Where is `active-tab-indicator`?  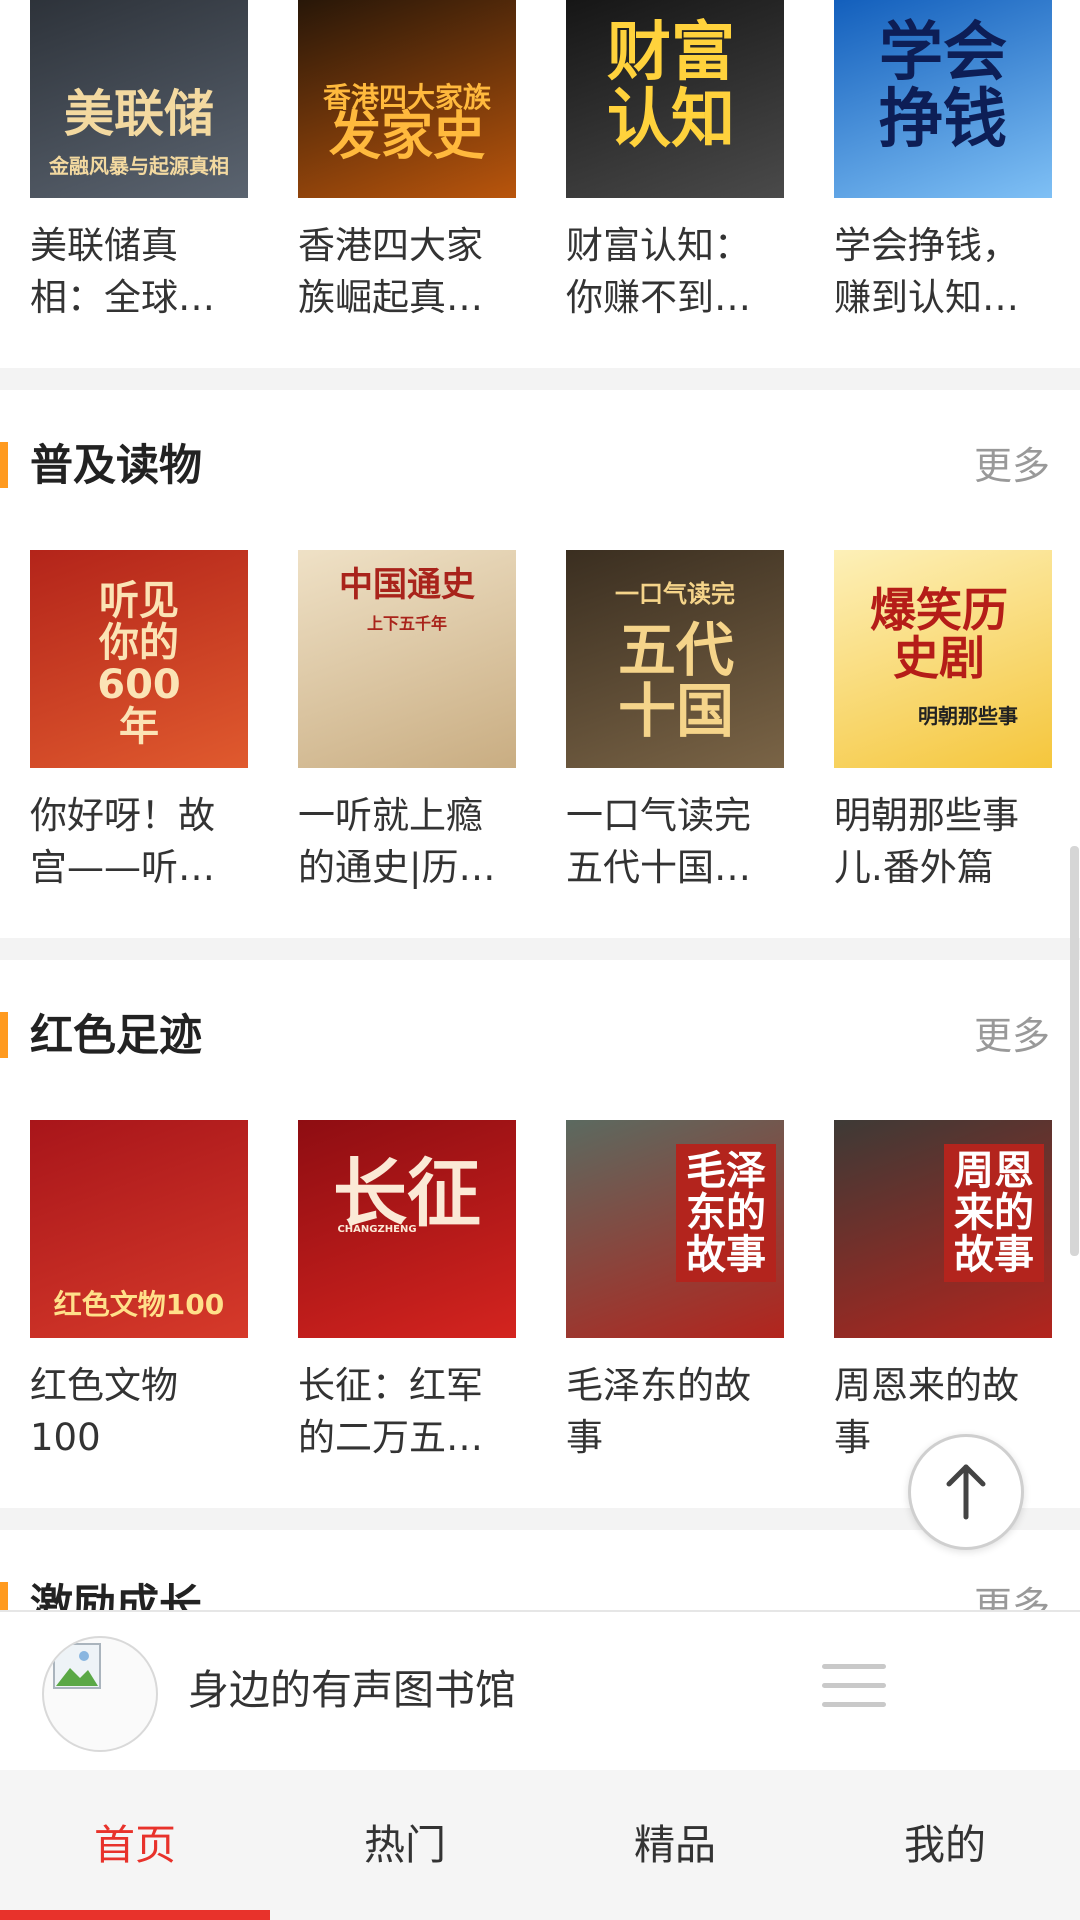 active-tab-indicator is located at coordinates (135, 1915).